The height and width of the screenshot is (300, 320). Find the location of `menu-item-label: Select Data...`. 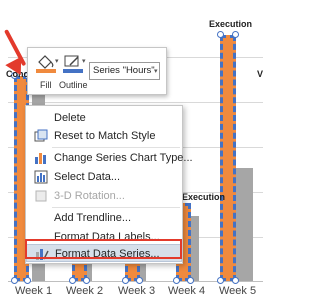

menu-item-label: Select Data... is located at coordinates (87, 177).